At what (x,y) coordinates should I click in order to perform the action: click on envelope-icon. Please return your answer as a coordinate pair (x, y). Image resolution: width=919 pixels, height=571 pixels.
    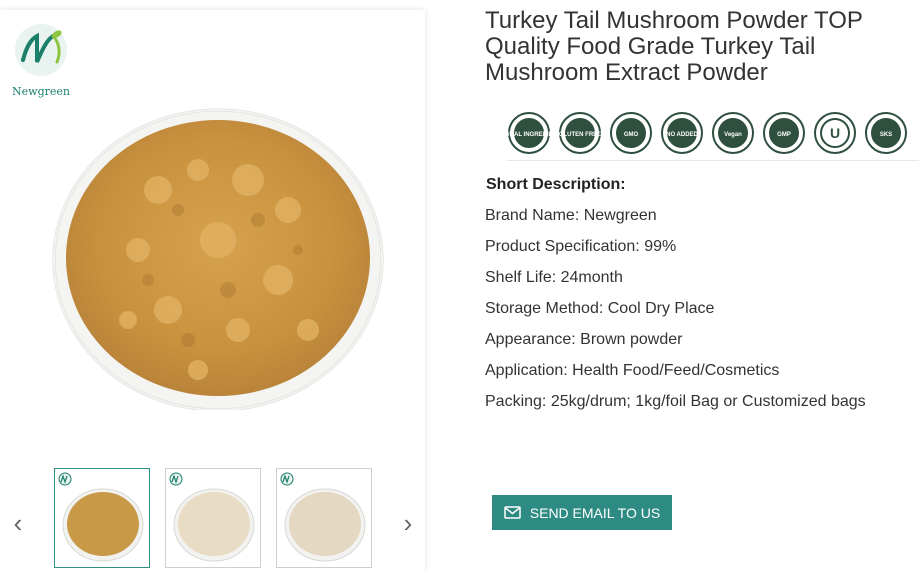
    Looking at the image, I should click on (512, 512).